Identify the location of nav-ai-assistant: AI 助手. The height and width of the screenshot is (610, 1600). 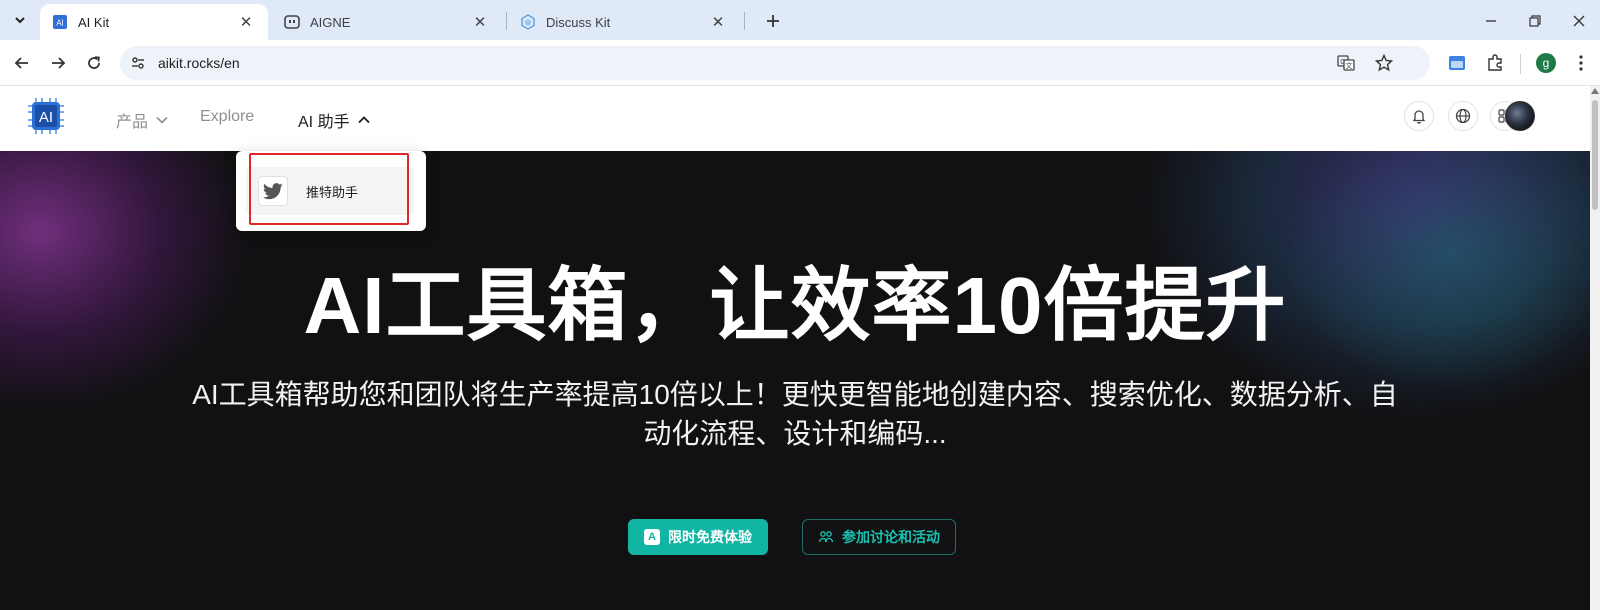
(334, 120).